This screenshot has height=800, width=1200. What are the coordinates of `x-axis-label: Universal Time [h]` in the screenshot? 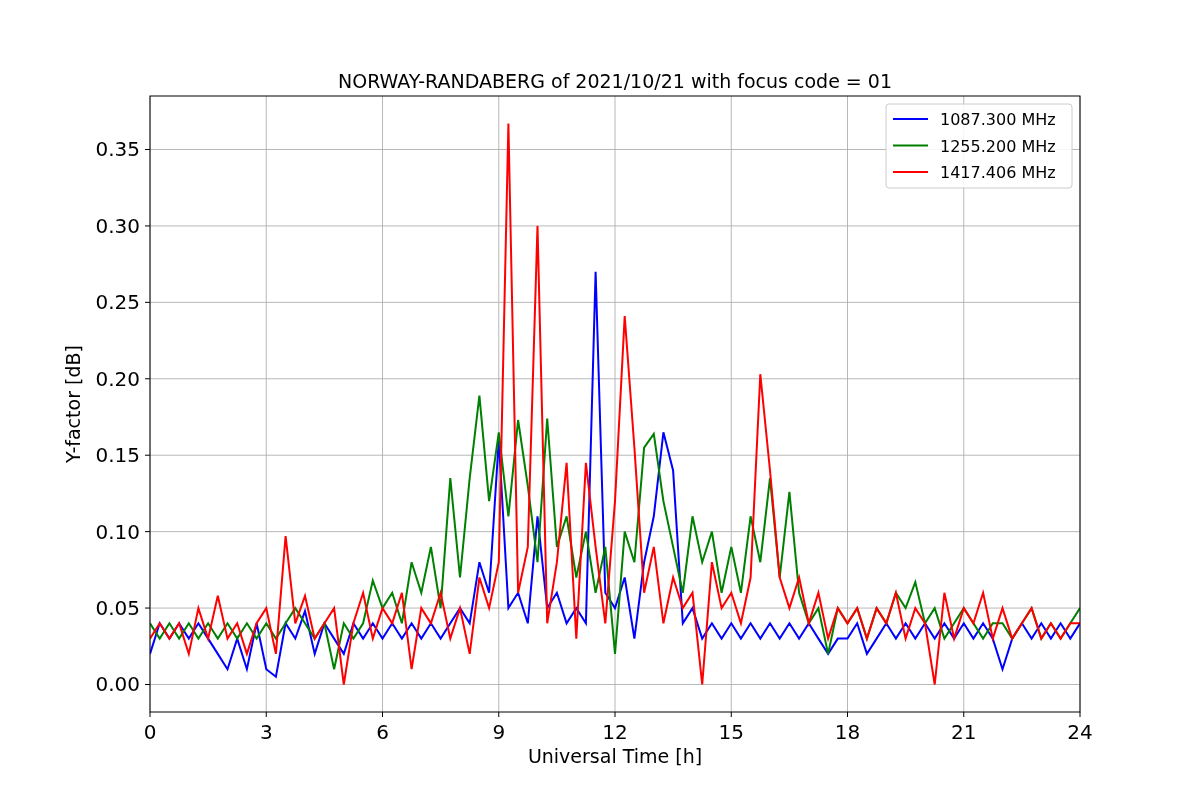 It's located at (615, 756).